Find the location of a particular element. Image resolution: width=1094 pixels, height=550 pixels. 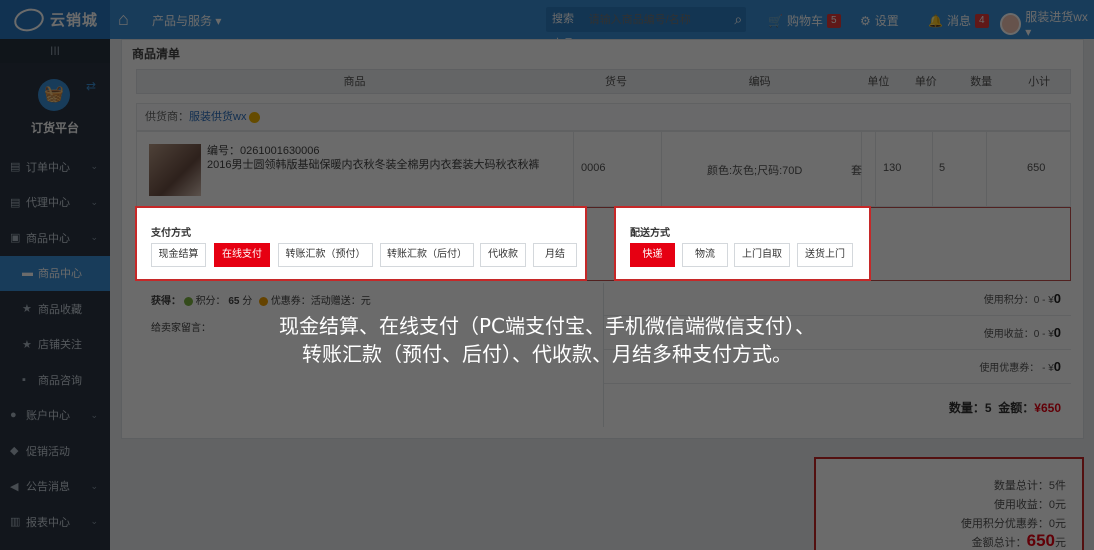

user-icon: ● is located at coordinates (13, 415).